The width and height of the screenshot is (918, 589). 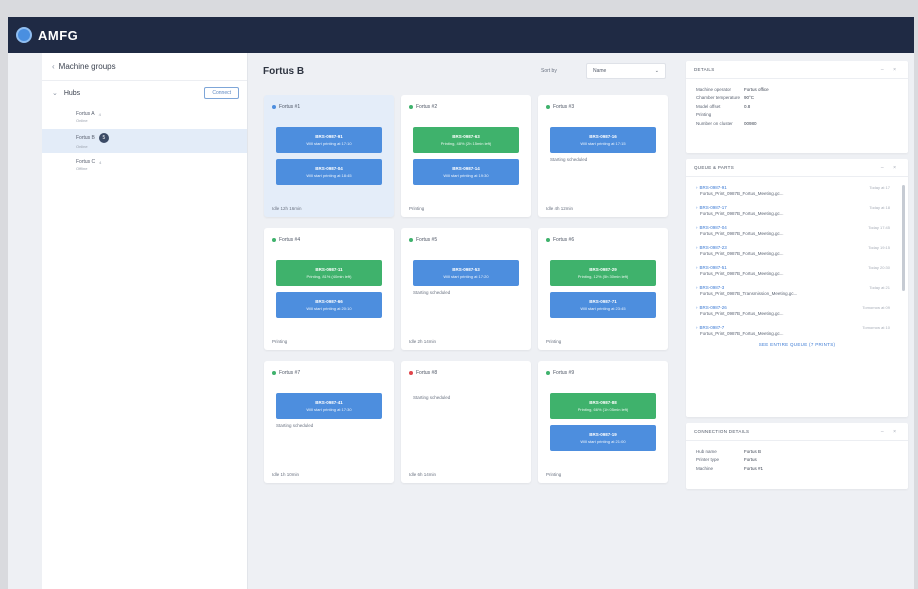 What do you see at coordinates (797, 98) in the screenshot?
I see `detail-row: Chamber temperature 90°C` at bounding box center [797, 98].